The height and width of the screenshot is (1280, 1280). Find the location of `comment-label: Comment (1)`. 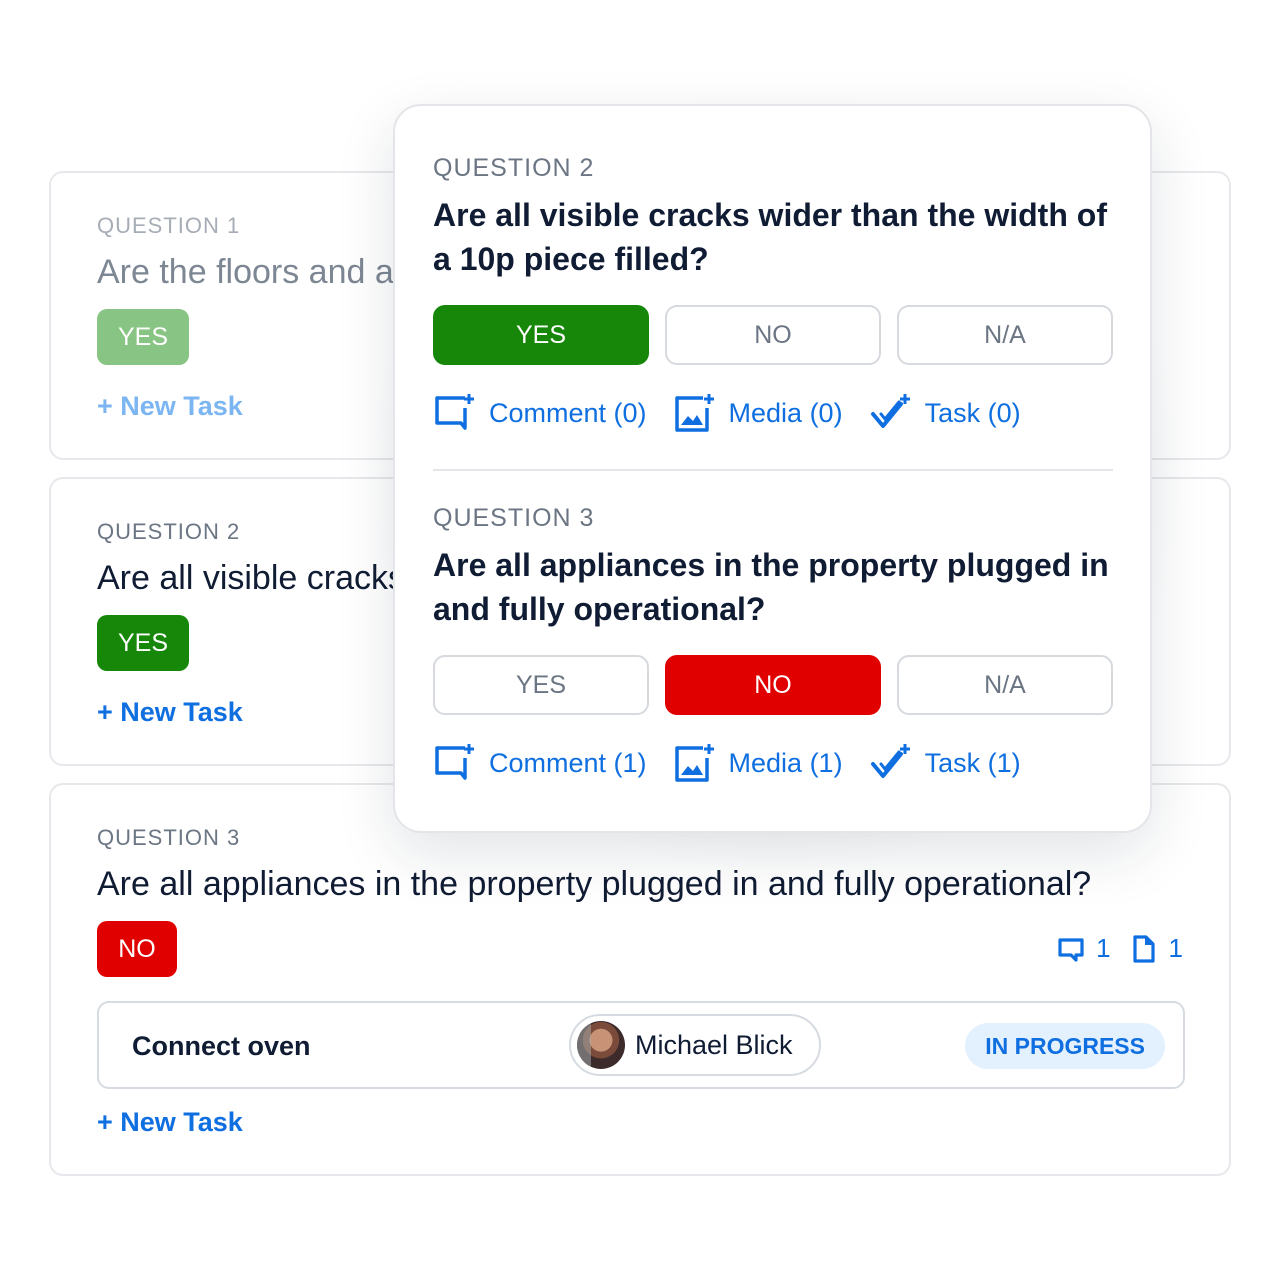

comment-label: Comment (1) is located at coordinates (568, 762).